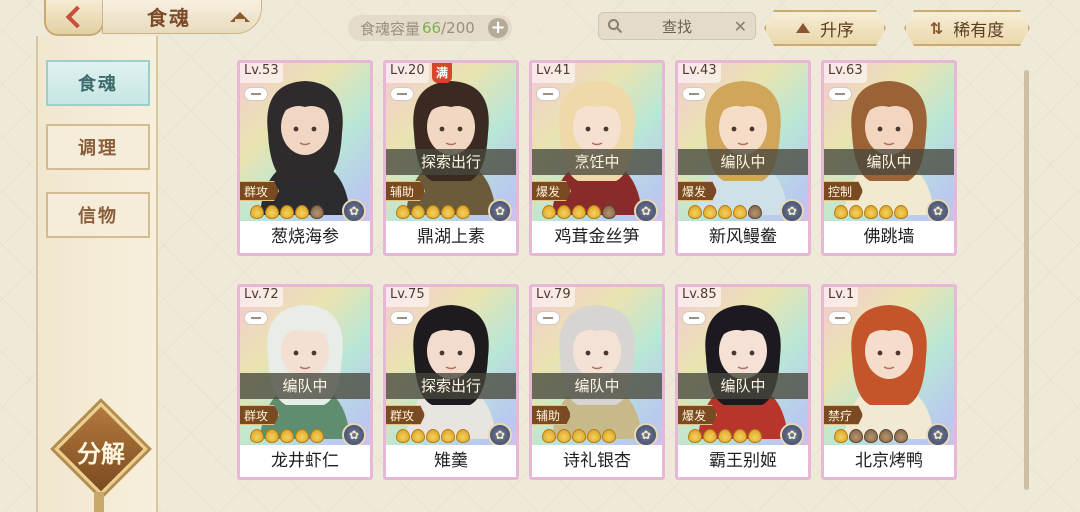 The height and width of the screenshot is (512, 1080). Describe the element at coordinates (597, 162) in the screenshot. I see `status-banner: 烹饪中` at that location.